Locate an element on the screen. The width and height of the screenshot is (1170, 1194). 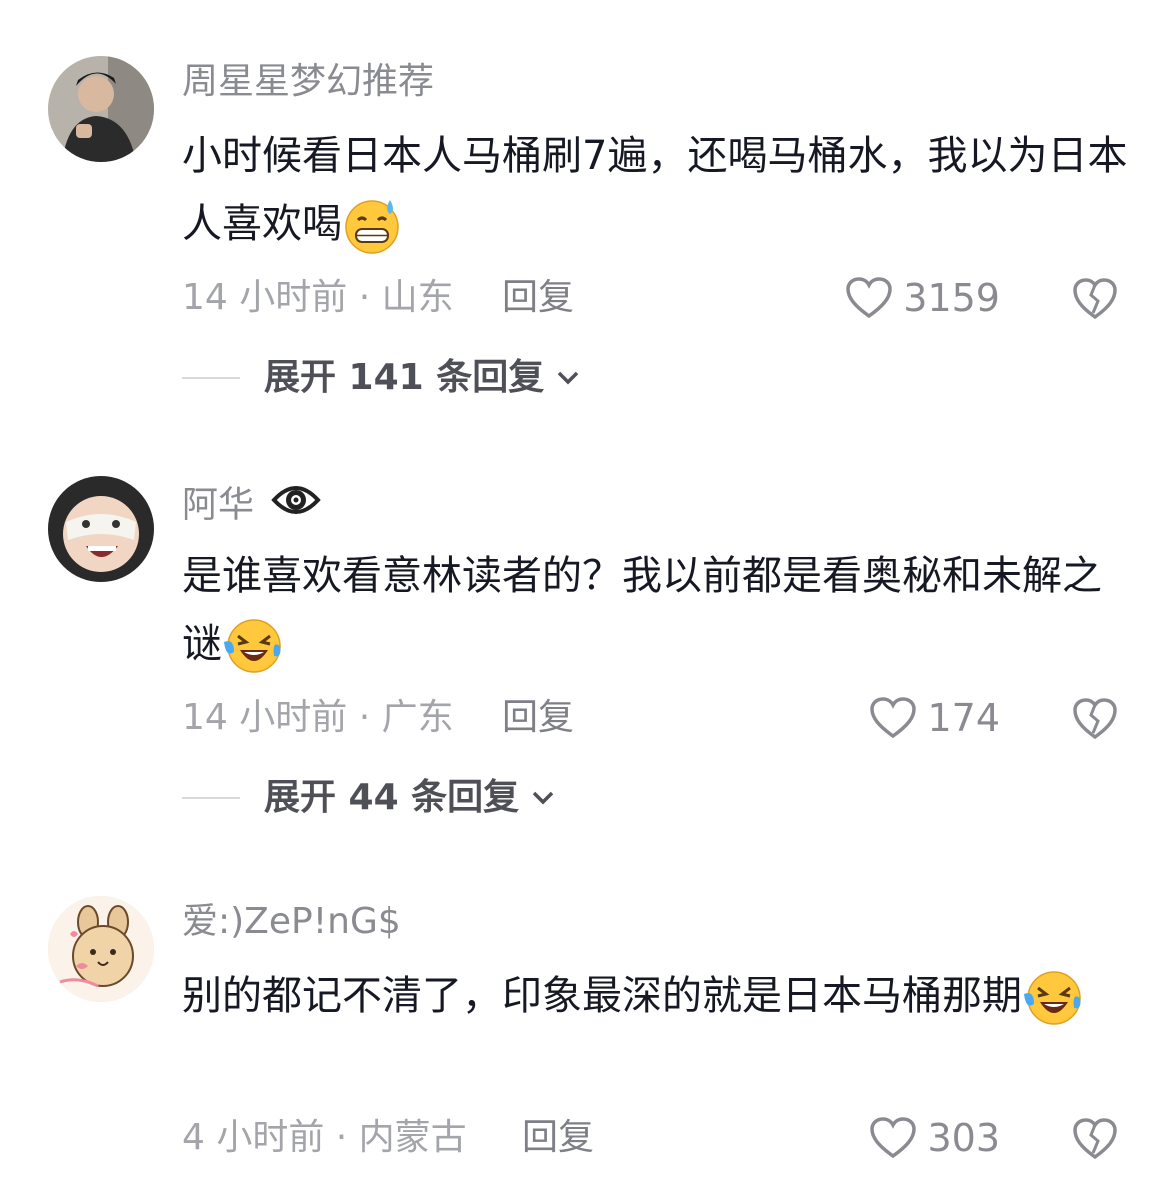
like-count: 174 is located at coordinates (963, 718).